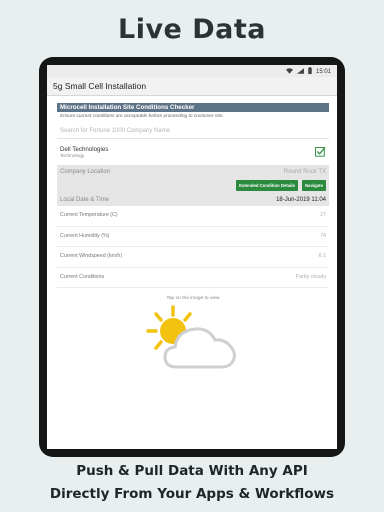  What do you see at coordinates (304, 172) in the screenshot?
I see `location-value: Round Rock TX` at bounding box center [304, 172].